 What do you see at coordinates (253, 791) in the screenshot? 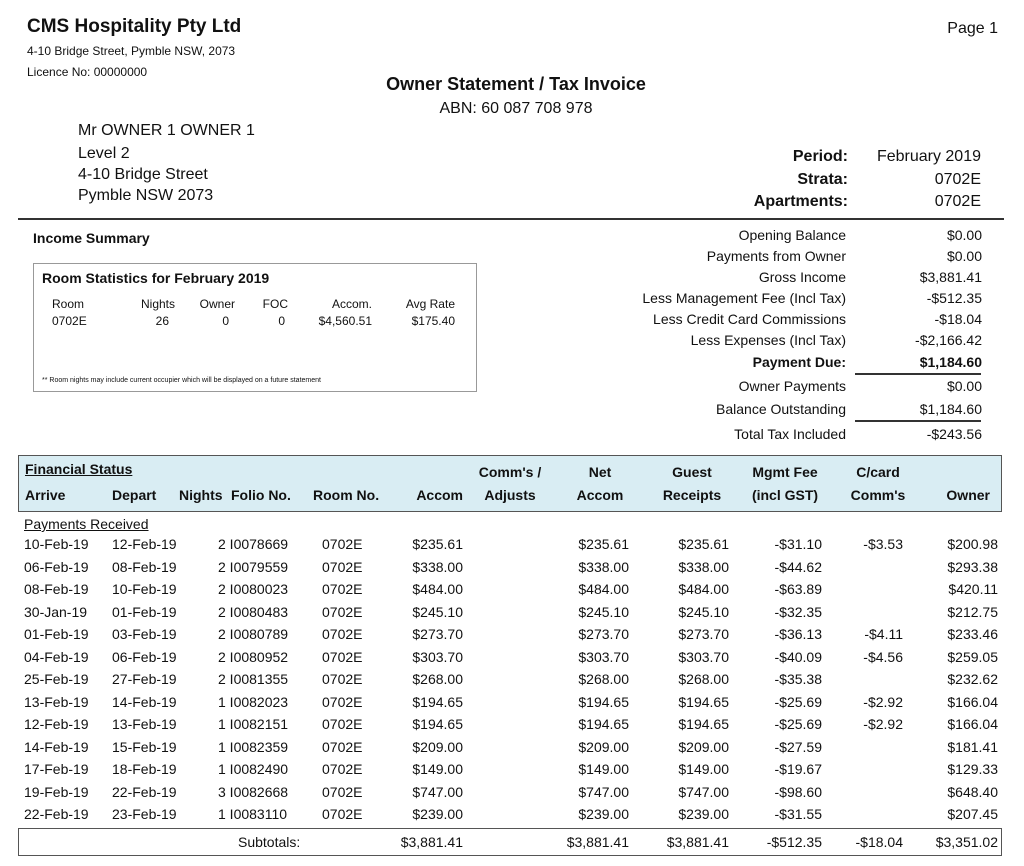
I see `nights-folio-cell: 3 I0082668` at bounding box center [253, 791].